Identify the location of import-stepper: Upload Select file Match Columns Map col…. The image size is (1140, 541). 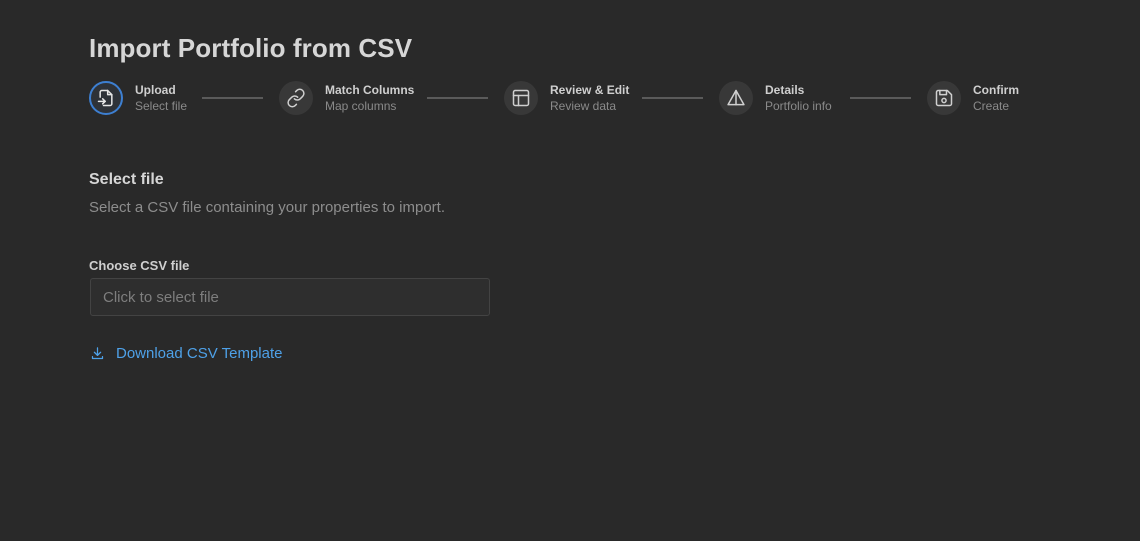
(569, 98).